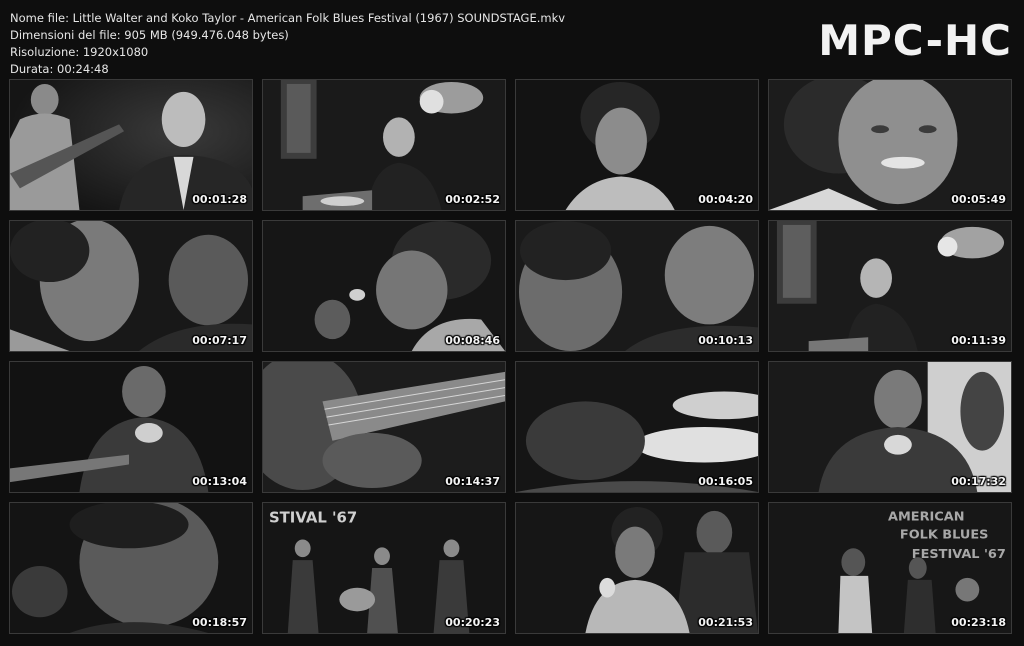 This screenshot has width=1024, height=646. I want to click on duration-line: Durata: 00:24:48, so click(59, 69).